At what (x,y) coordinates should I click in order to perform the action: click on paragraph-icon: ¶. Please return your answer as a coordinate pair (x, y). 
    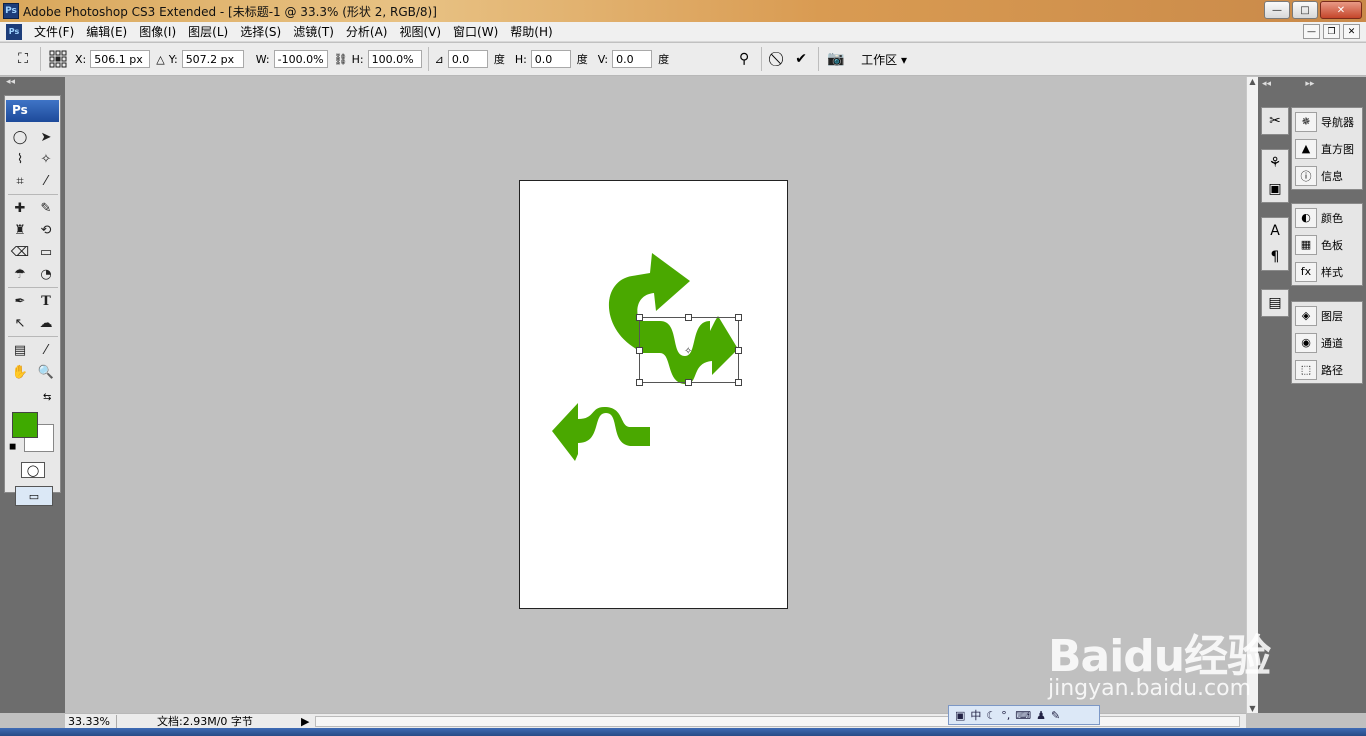
    Looking at the image, I should click on (1275, 257).